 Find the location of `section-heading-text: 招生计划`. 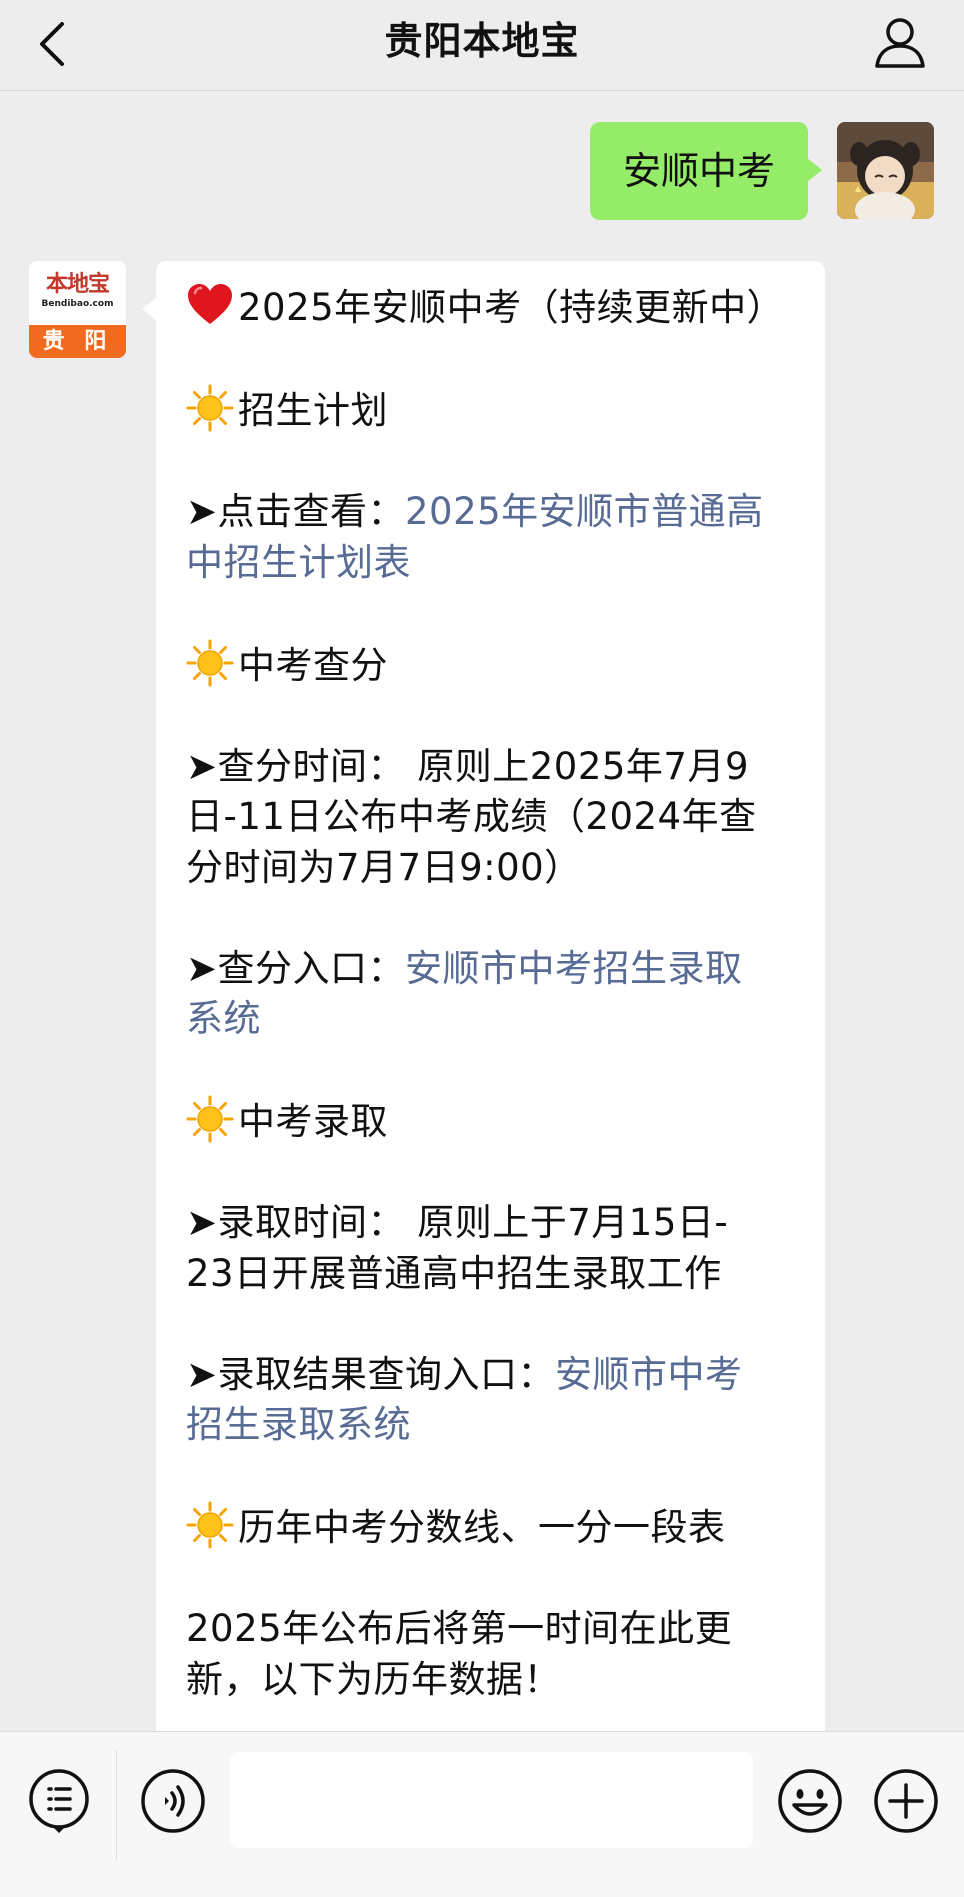

section-heading-text: 招生计划 is located at coordinates (313, 410).